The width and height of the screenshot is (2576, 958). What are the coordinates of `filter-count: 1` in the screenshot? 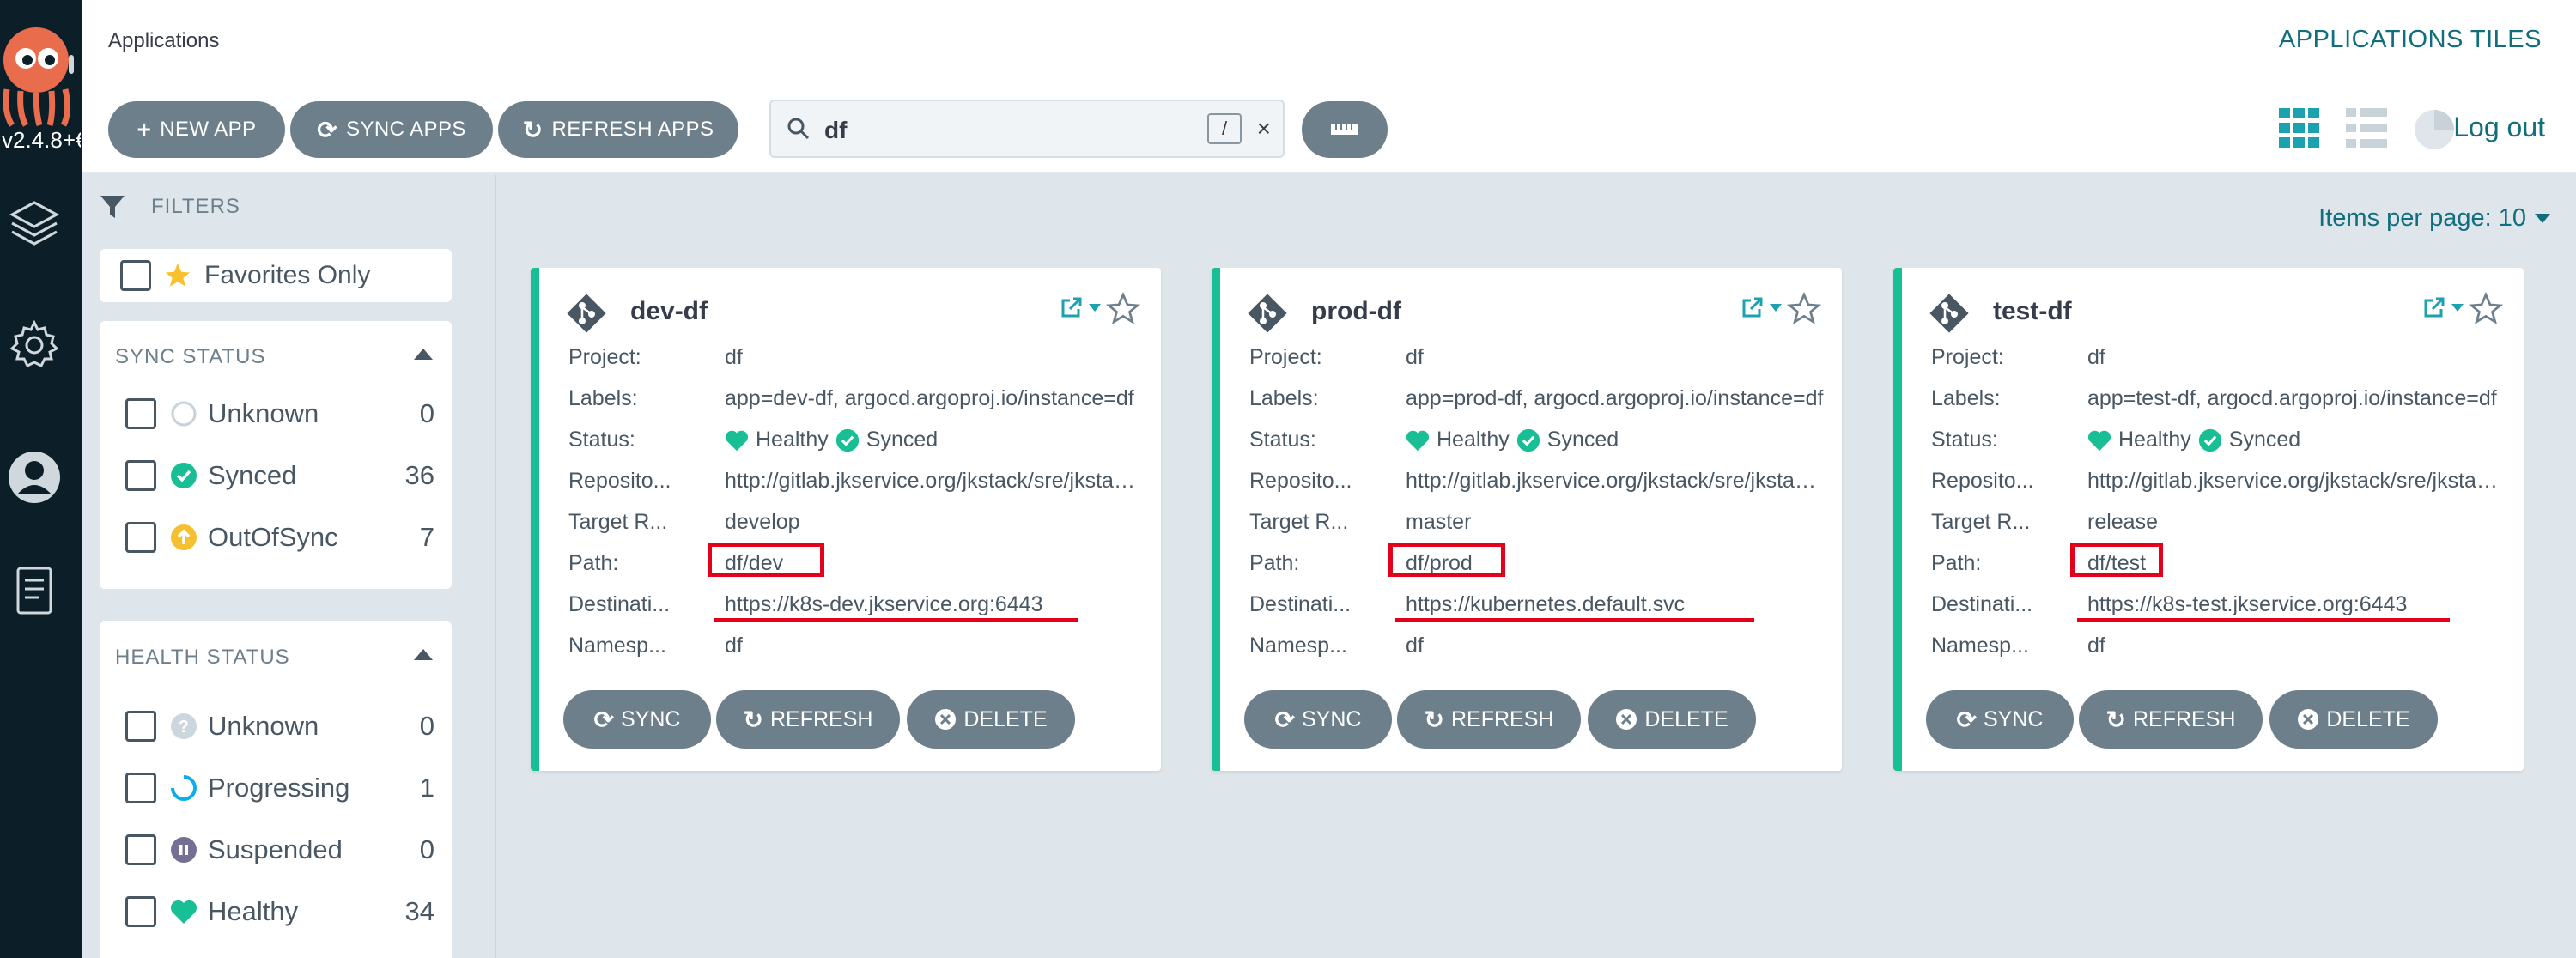 It's located at (426, 788).